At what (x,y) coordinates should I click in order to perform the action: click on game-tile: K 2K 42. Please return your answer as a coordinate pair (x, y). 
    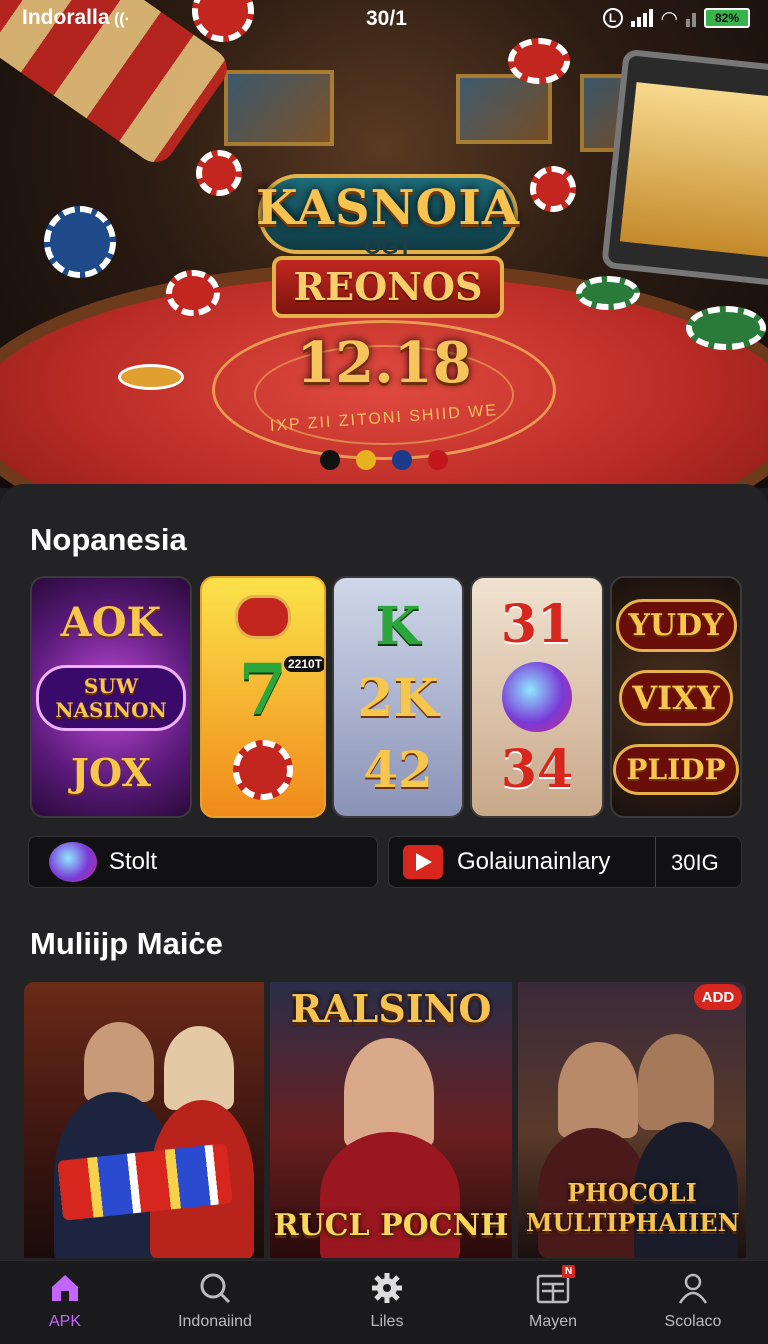
    Looking at the image, I should click on (398, 697).